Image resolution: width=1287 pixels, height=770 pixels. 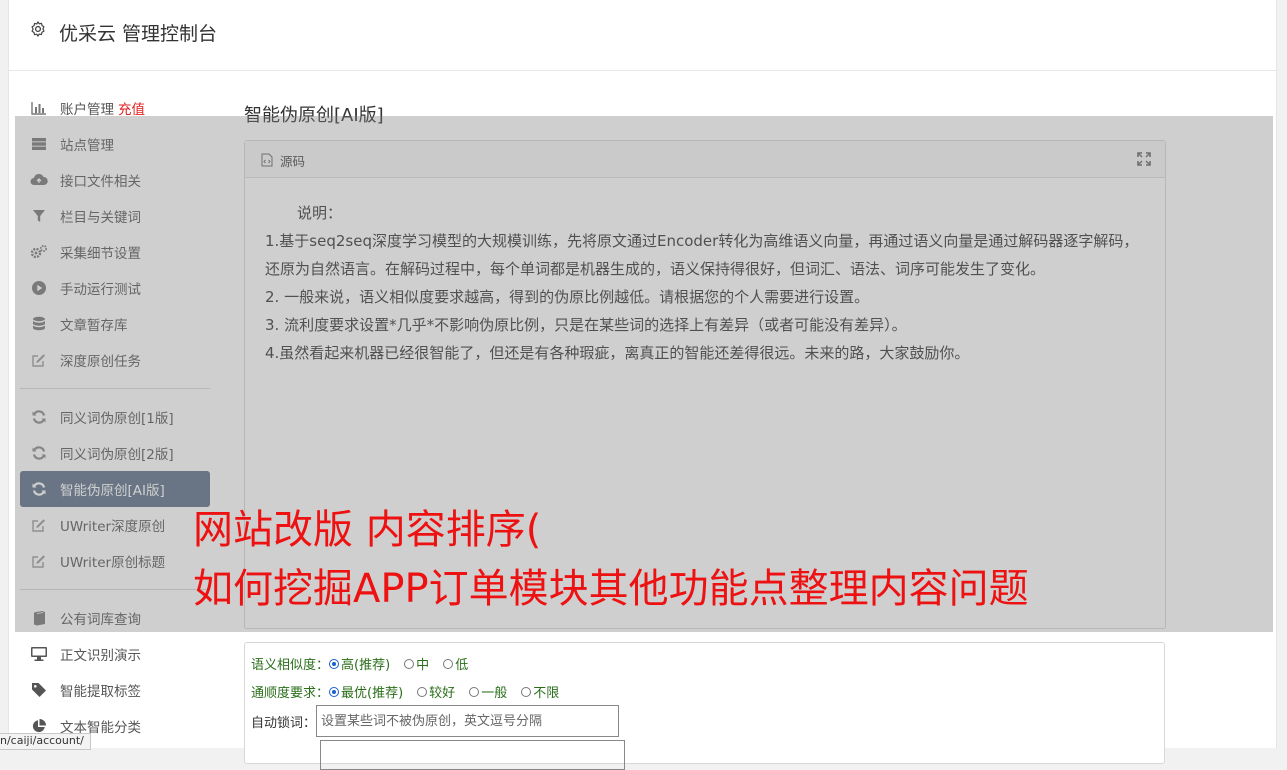 I want to click on similarity-option: 高(推荐), so click(x=359, y=663).